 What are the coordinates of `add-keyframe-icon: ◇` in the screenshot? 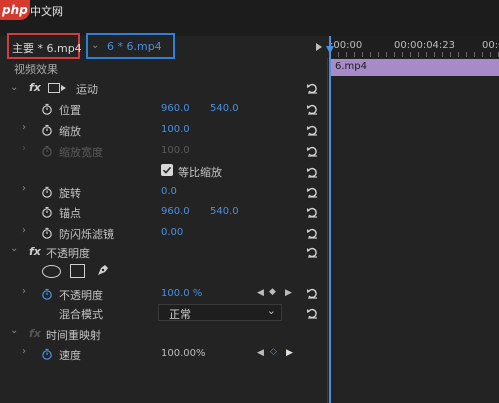 It's located at (273, 352).